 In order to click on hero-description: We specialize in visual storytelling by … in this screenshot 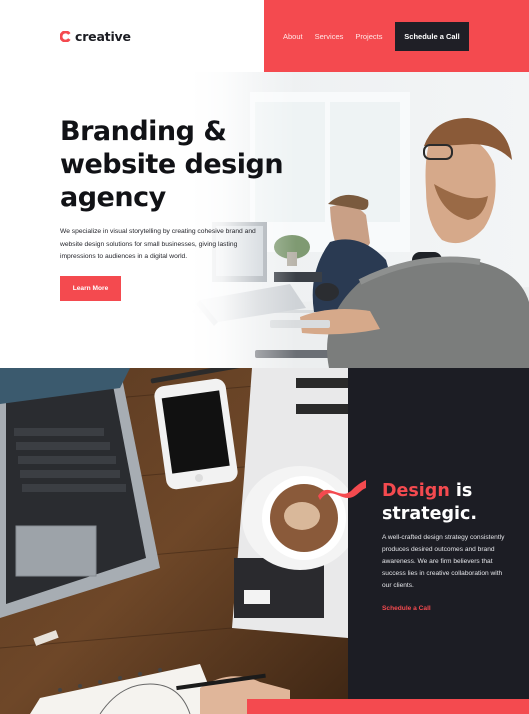, I will do `click(158, 244)`.